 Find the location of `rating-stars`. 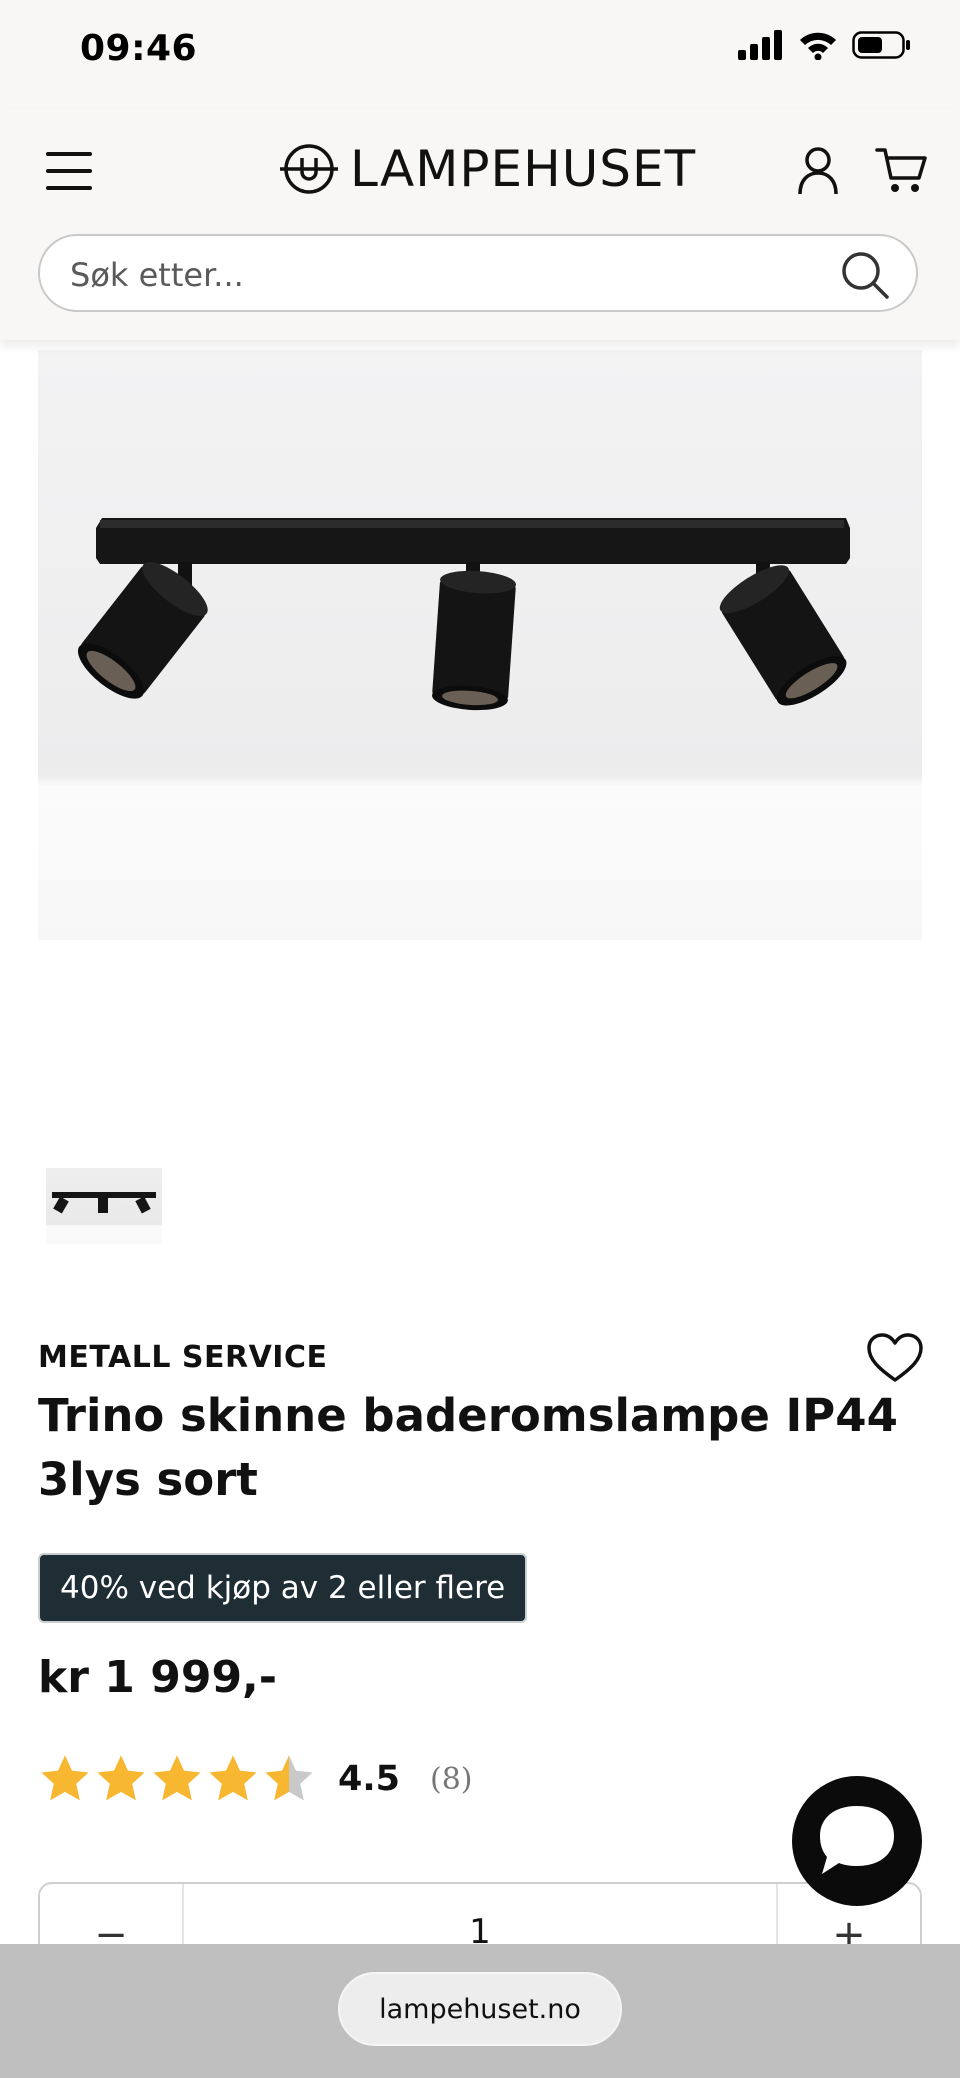

rating-stars is located at coordinates (177, 1779).